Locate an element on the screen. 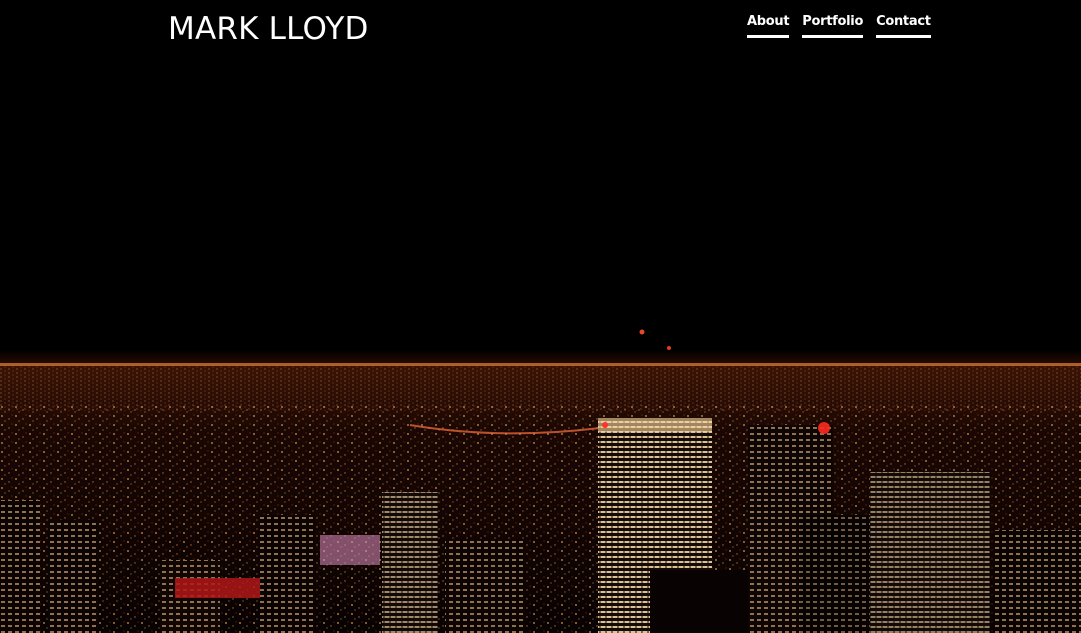  main-nav: About Portfolio Contact is located at coordinates (839, 25).